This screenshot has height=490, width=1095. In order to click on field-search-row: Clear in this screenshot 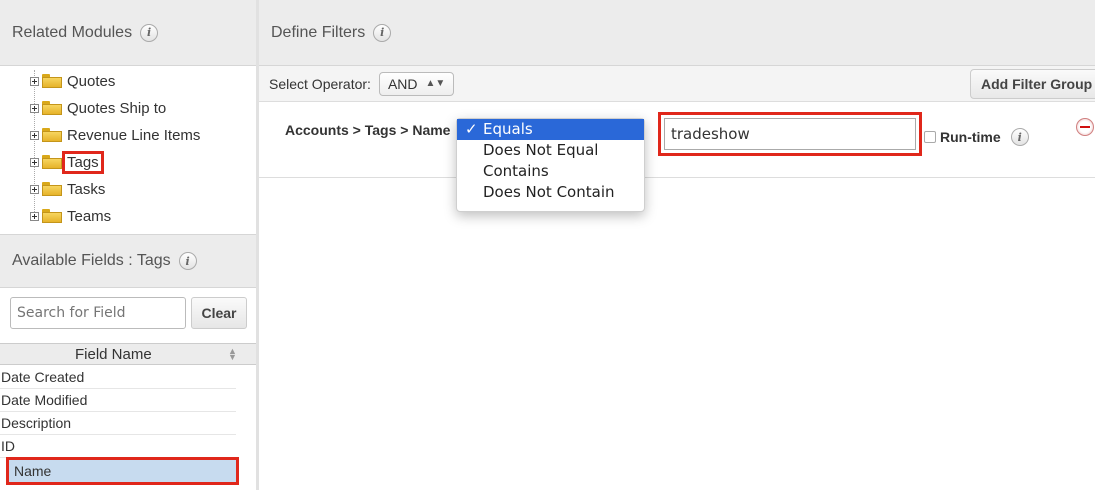, I will do `click(129, 314)`.